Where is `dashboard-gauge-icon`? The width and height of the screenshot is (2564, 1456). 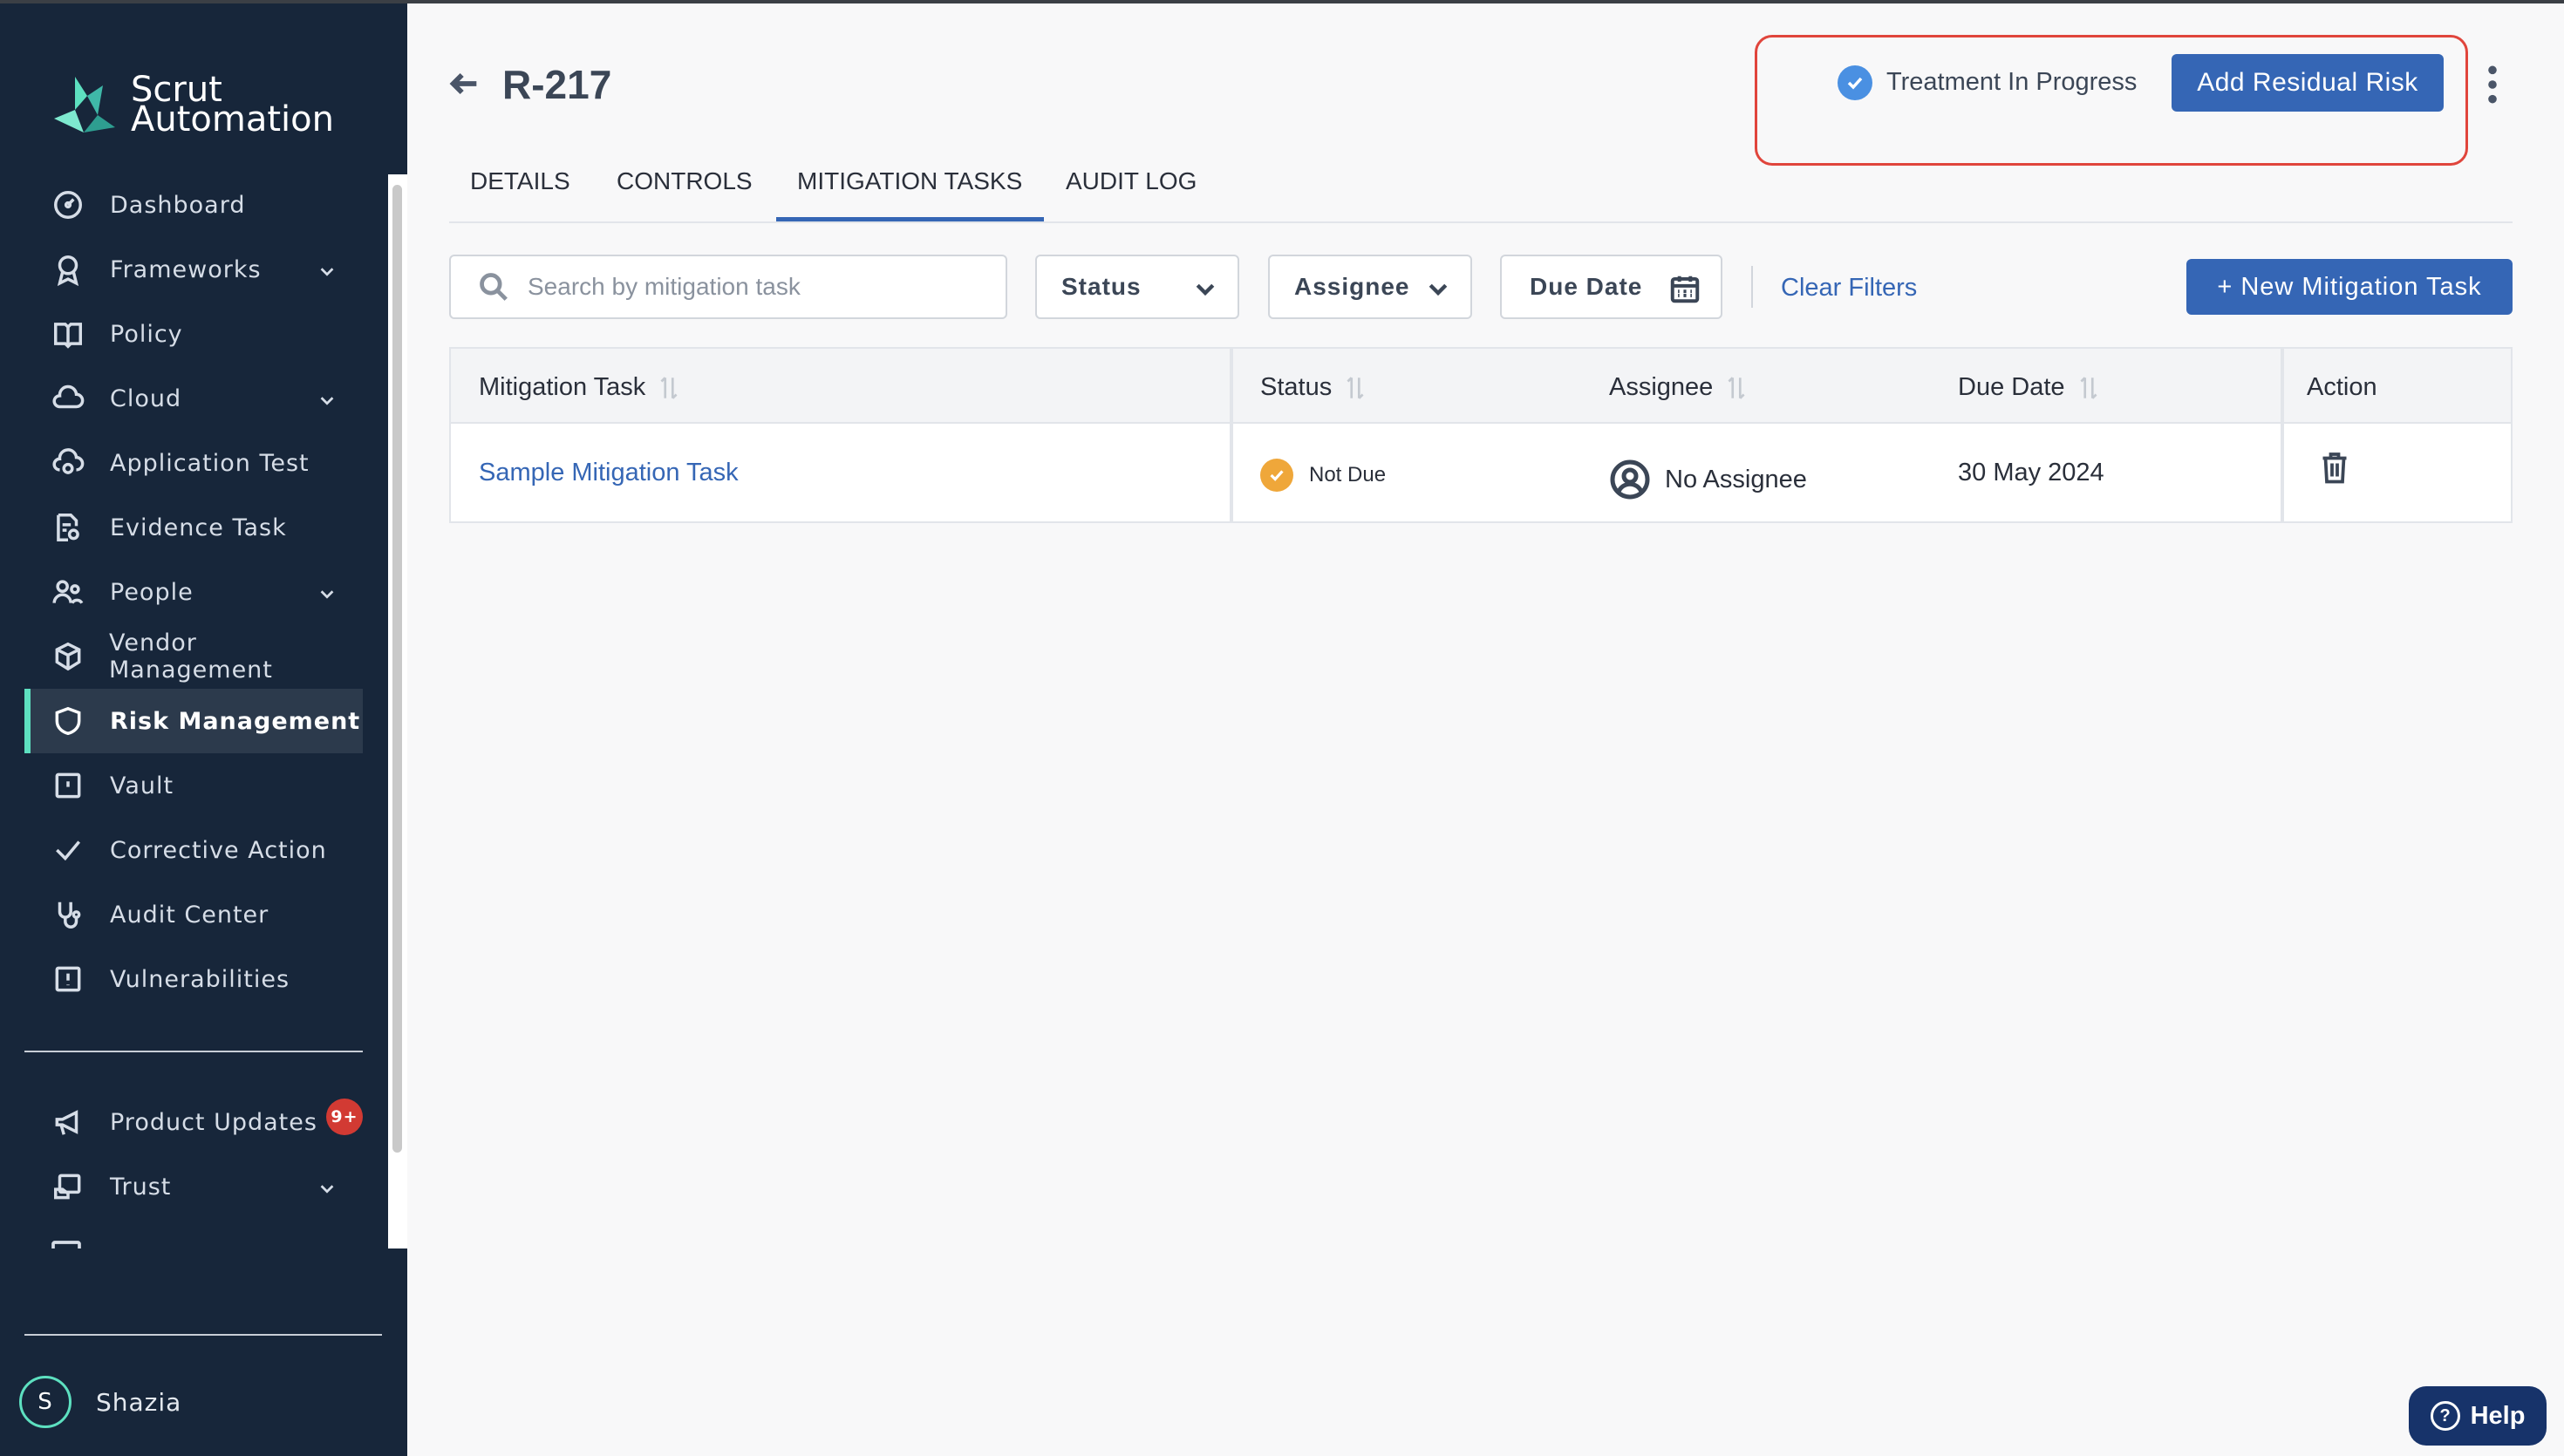
dashboard-gauge-icon is located at coordinates (68, 204).